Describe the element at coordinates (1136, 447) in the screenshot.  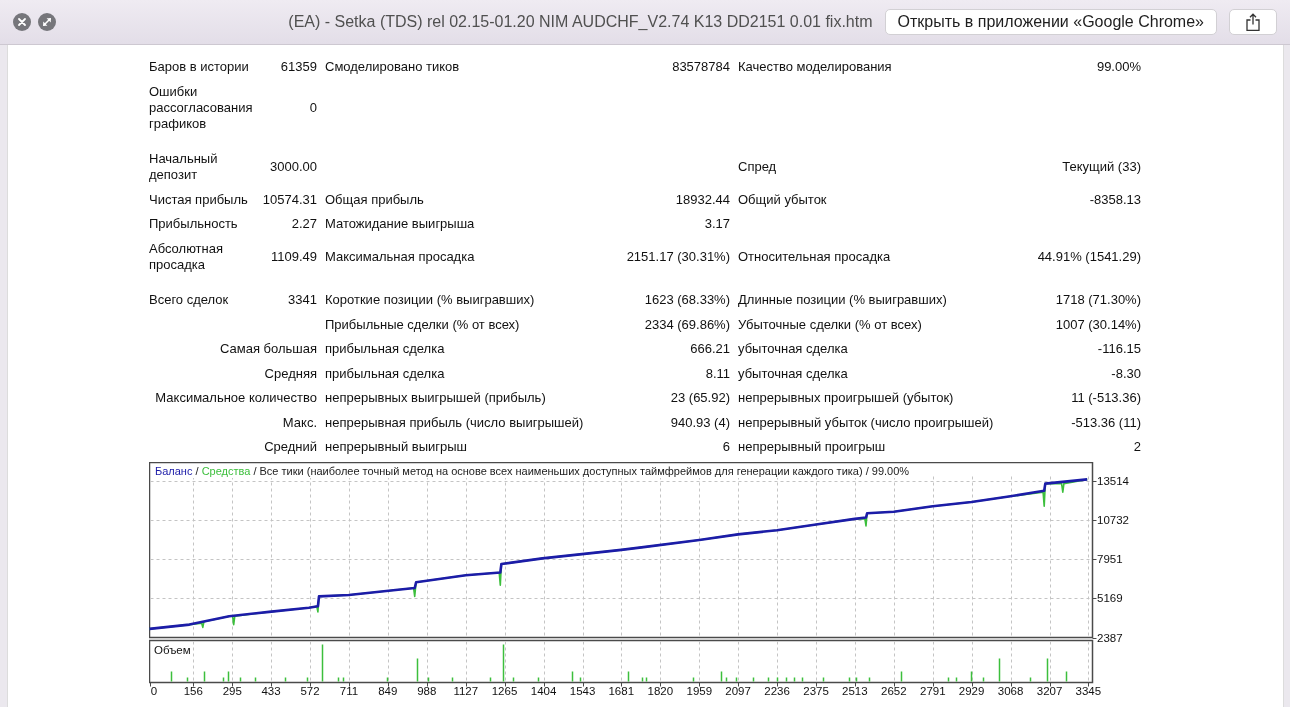
I see `stat-value: 2` at that location.